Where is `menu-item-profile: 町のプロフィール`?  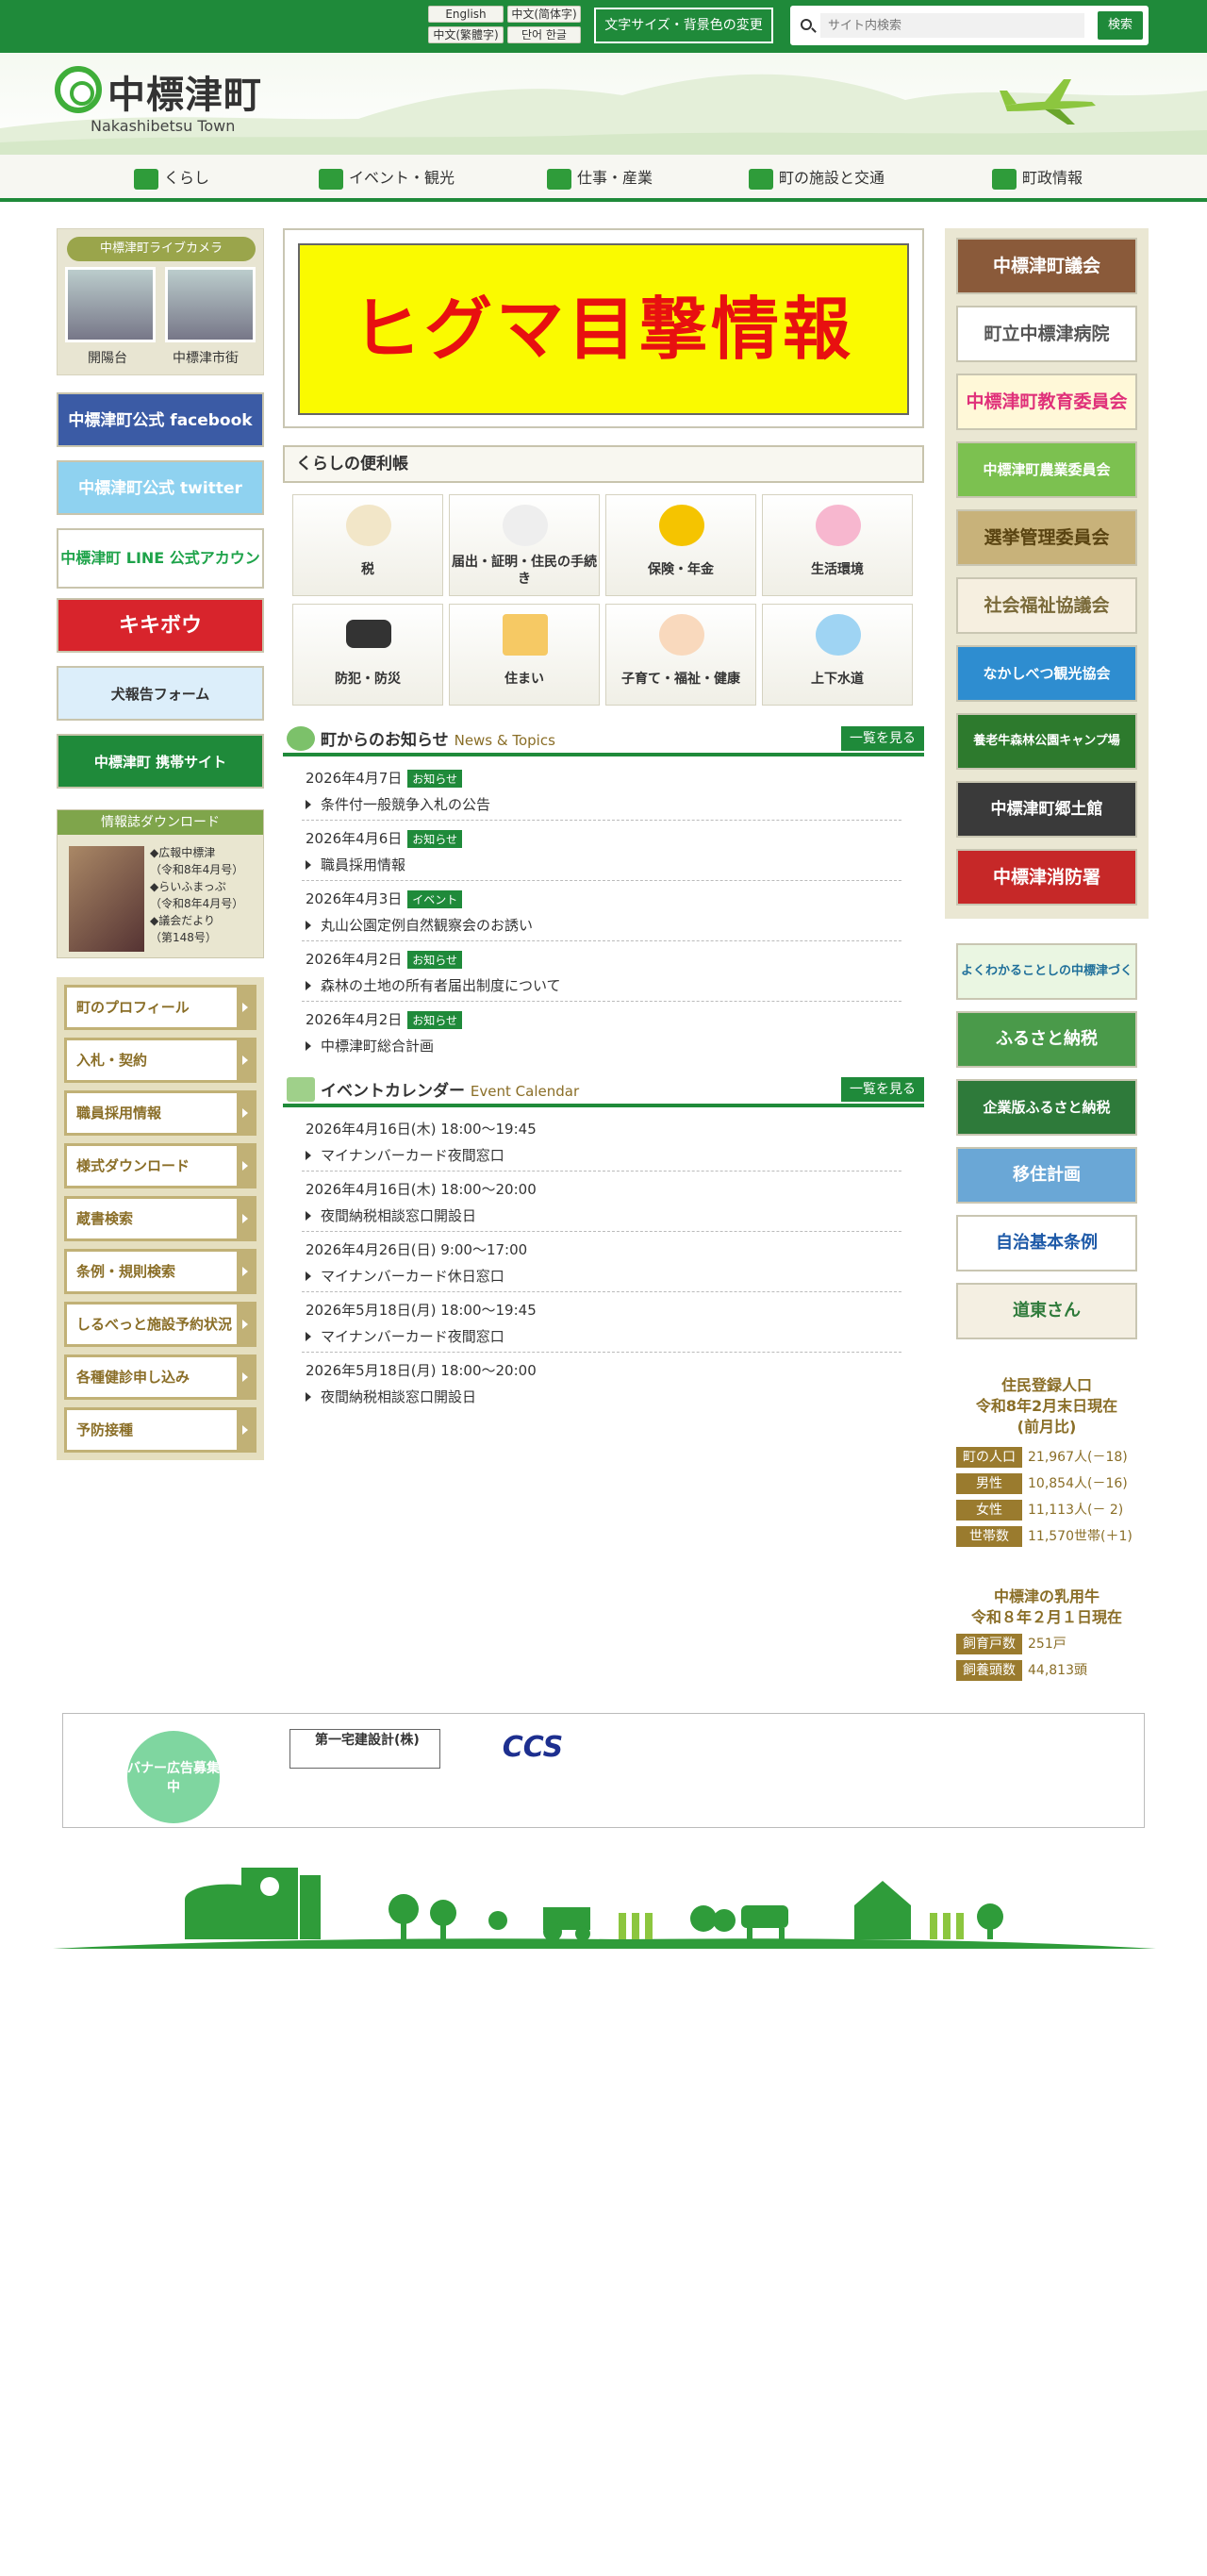 menu-item-profile: 町のプロフィール is located at coordinates (160, 1008).